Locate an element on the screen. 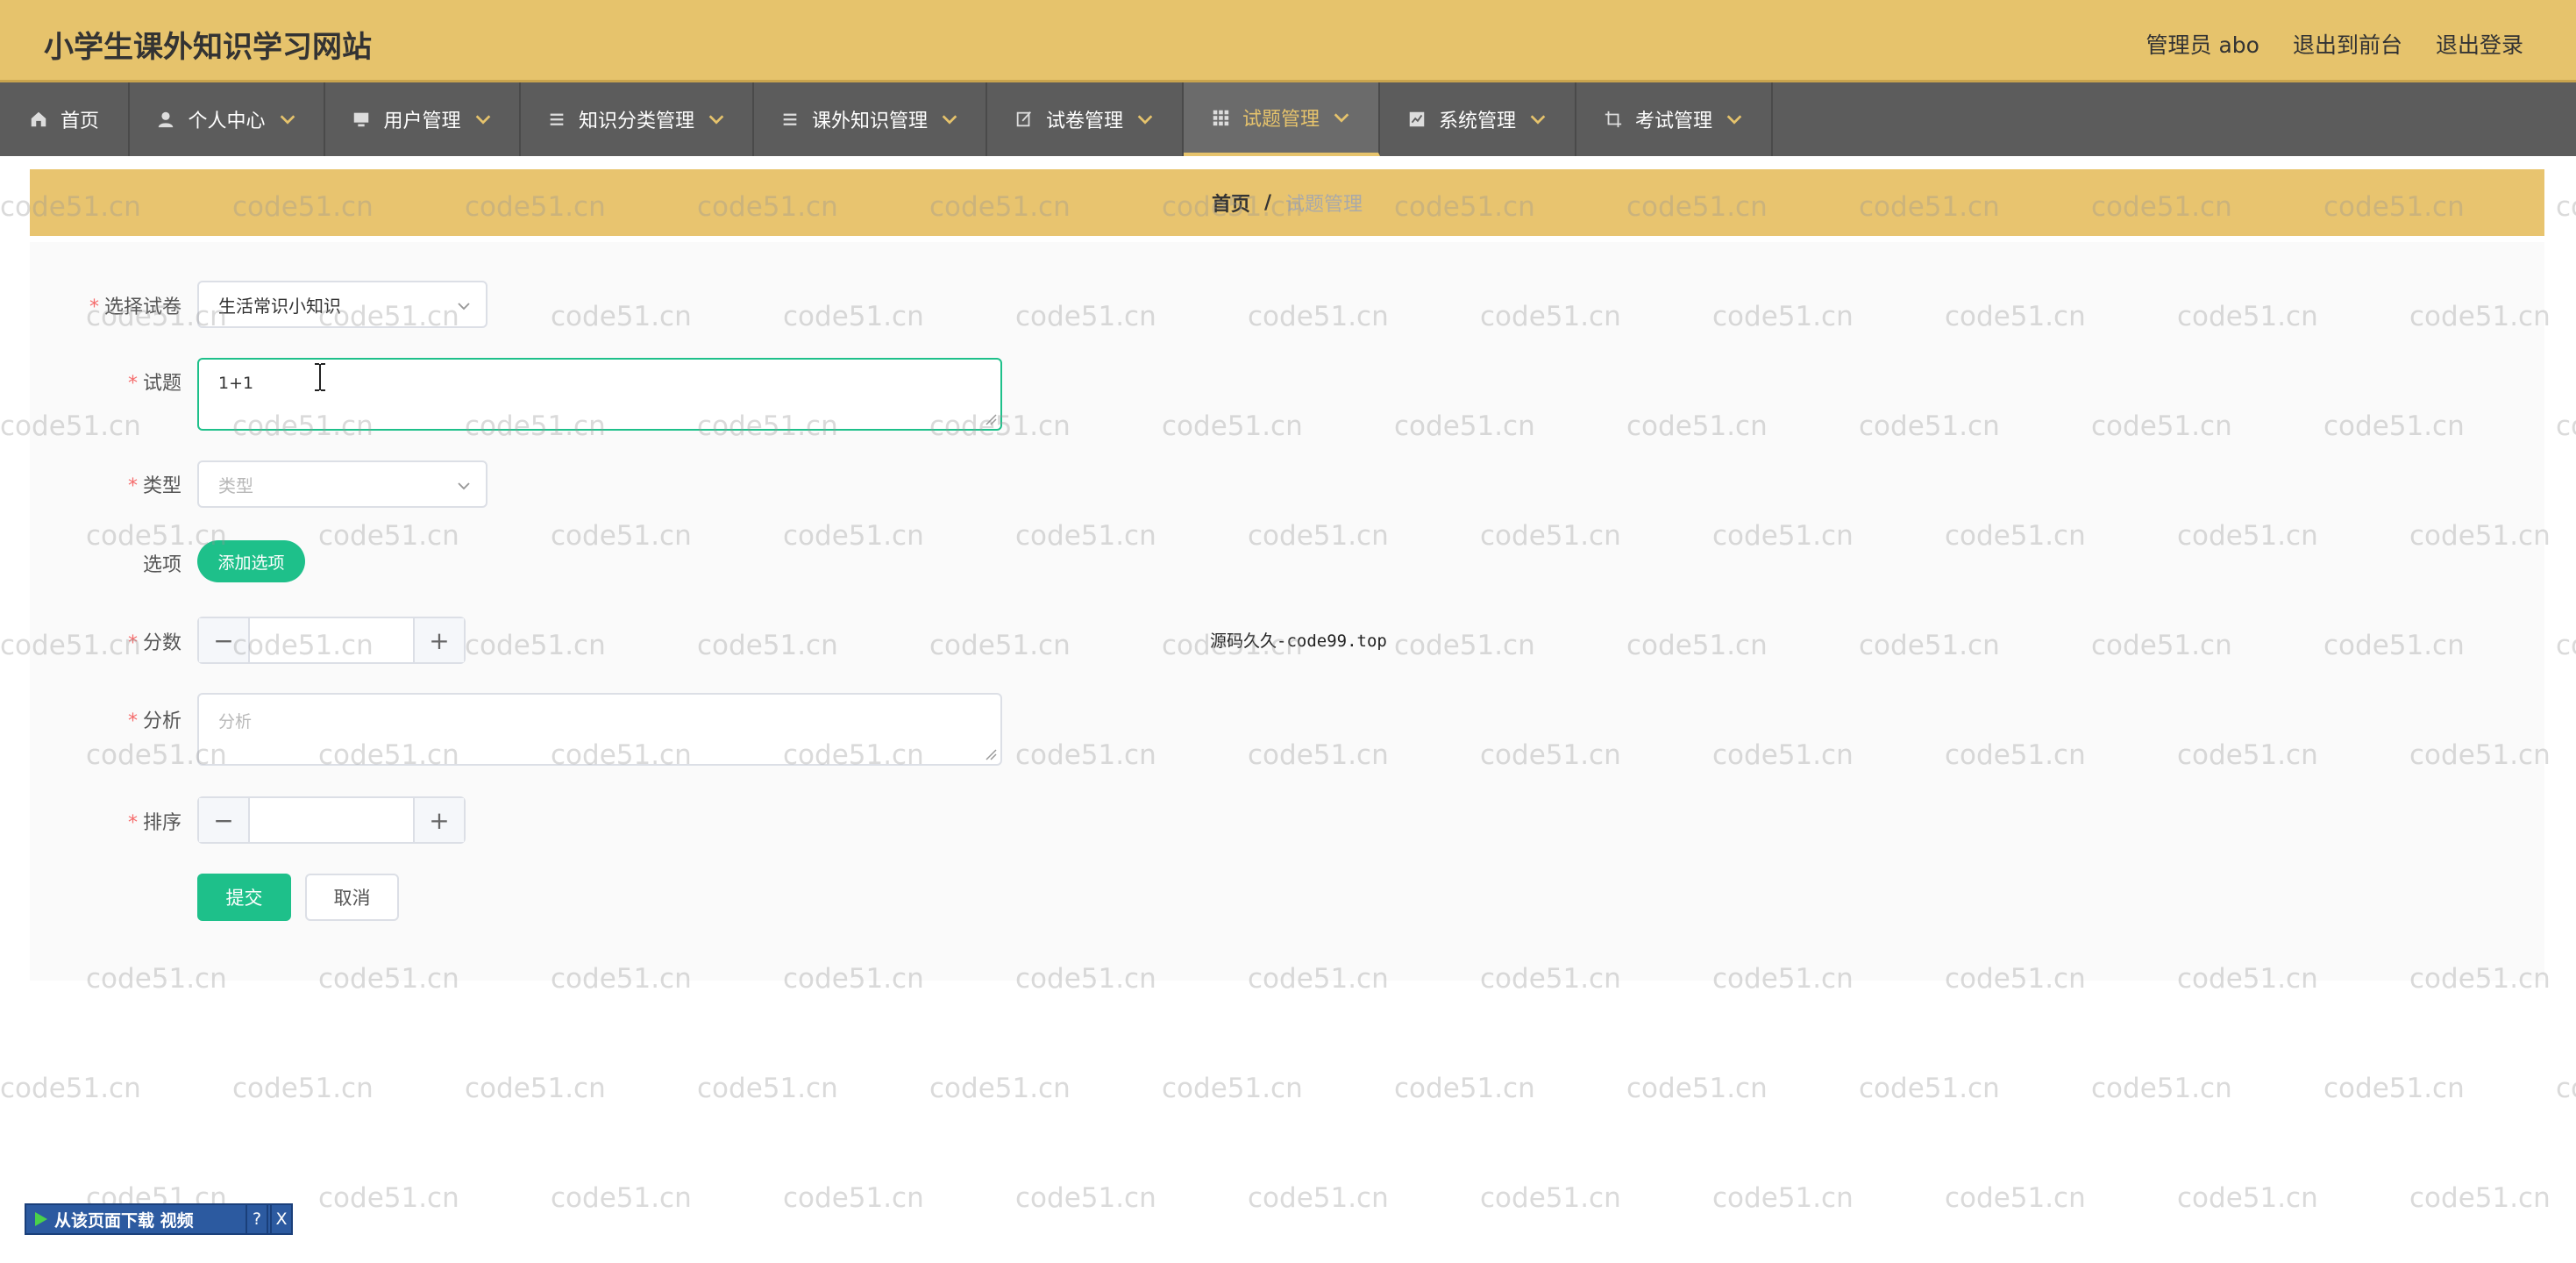 The image size is (2576, 1263). menu-item-system-management: 系统管理 is located at coordinates (1478, 119).